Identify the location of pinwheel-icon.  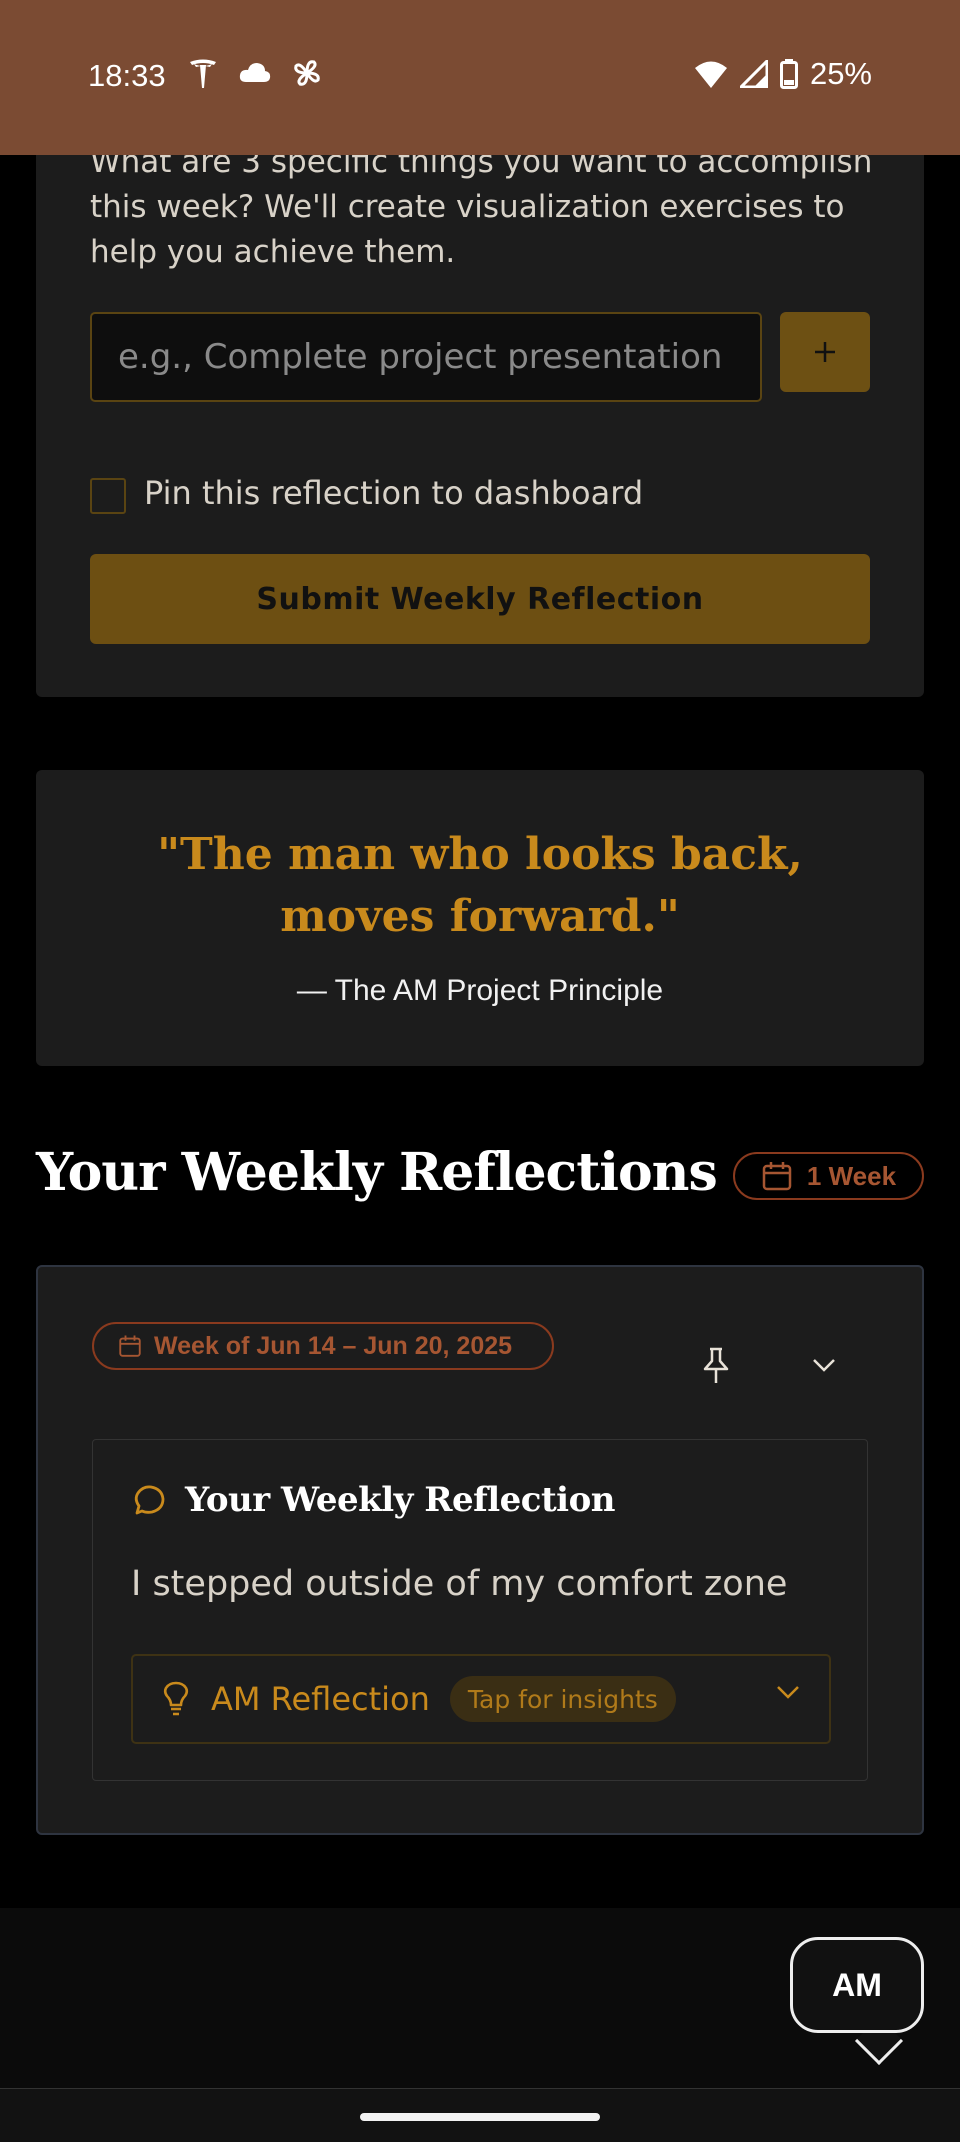
(307, 73).